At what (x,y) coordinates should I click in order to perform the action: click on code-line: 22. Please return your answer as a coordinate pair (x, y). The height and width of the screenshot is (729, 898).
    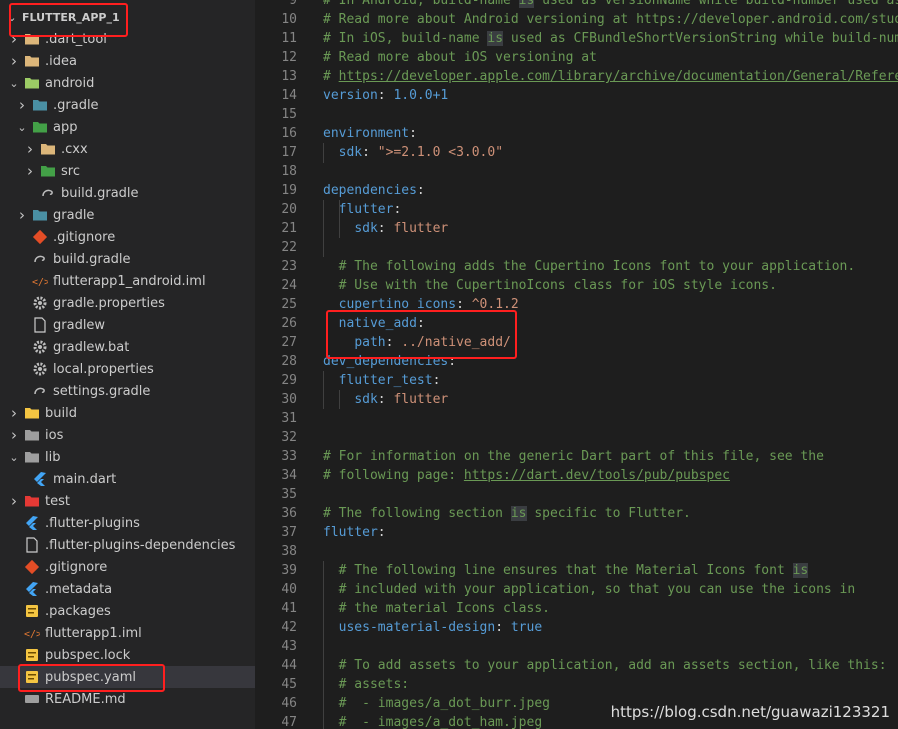
    Looking at the image, I should click on (576, 247).